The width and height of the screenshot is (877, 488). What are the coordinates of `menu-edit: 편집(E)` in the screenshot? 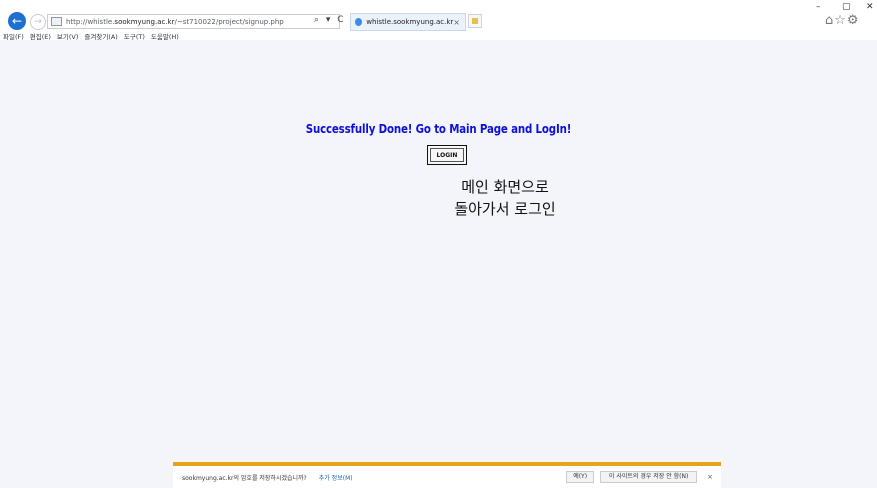 It's located at (40, 36).